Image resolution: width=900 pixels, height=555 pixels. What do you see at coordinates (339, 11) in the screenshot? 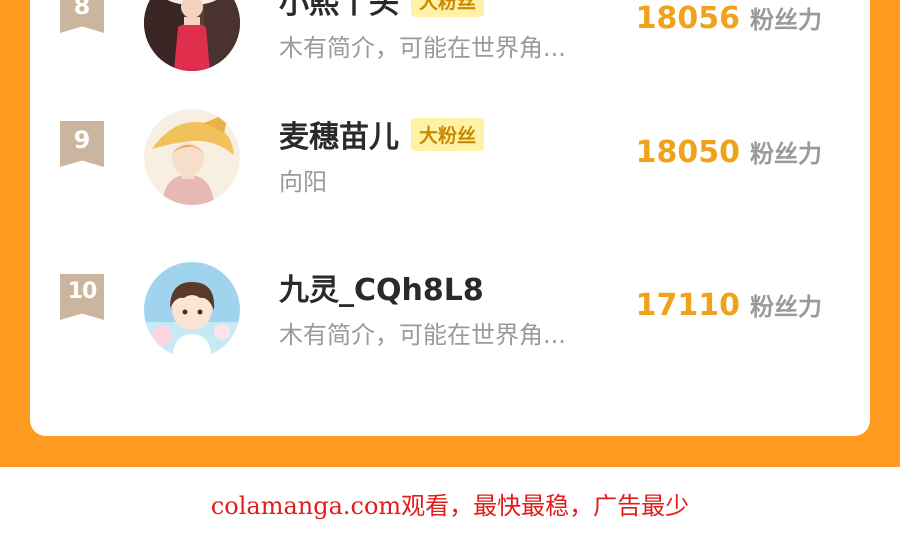
I see `user-name: 小熙丫头` at bounding box center [339, 11].